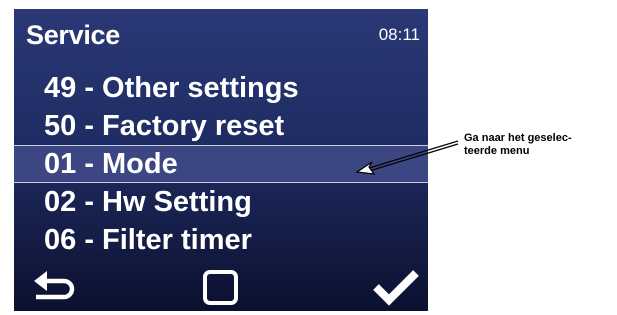 This screenshot has height=315, width=617. I want to click on back-arrow-icon, so click(54, 285).